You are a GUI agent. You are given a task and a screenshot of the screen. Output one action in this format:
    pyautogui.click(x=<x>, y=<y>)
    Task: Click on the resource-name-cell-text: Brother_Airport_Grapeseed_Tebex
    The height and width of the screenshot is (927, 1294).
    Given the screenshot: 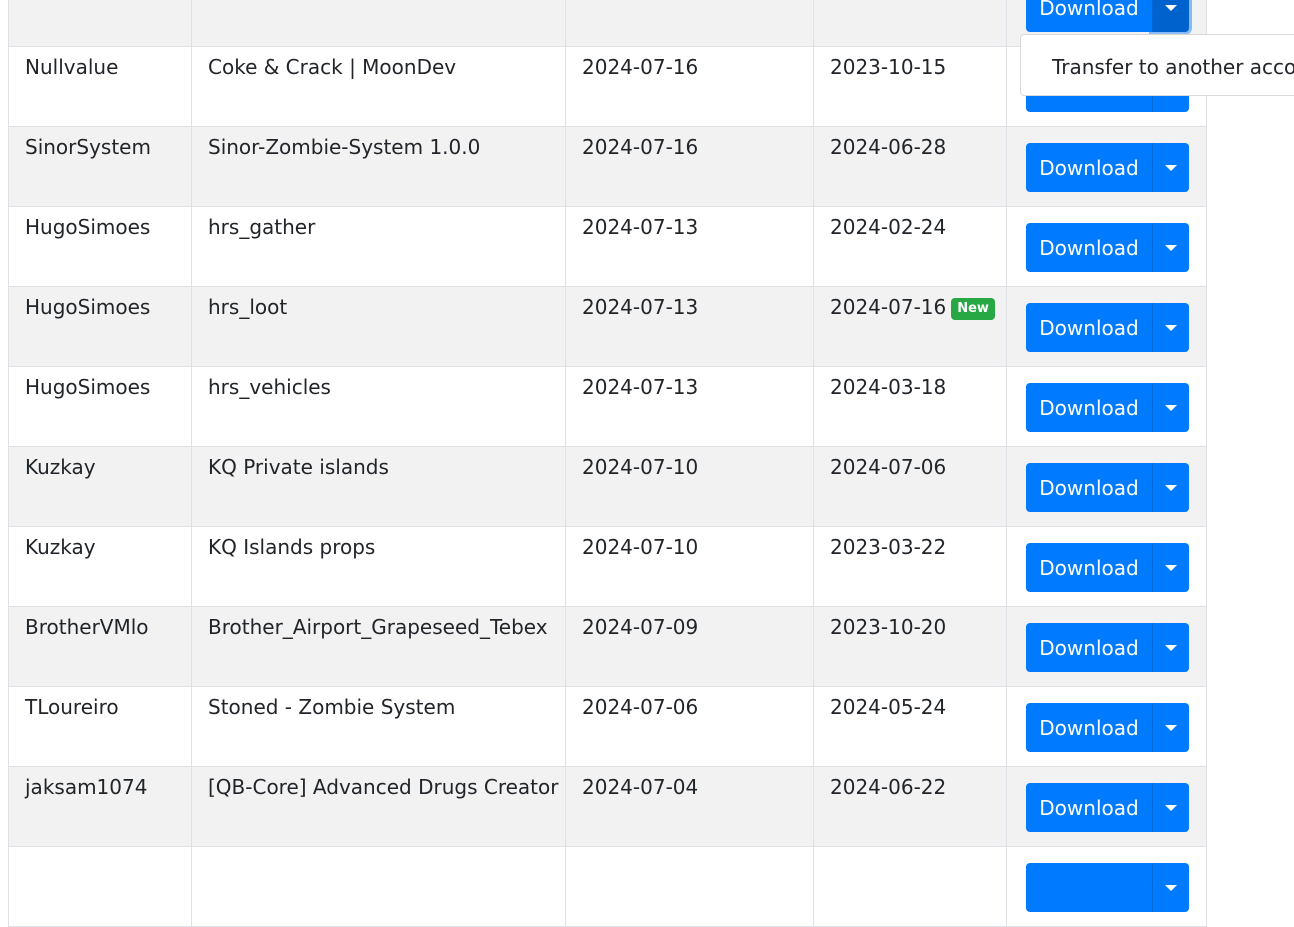 What is the action you would take?
    pyautogui.click(x=378, y=627)
    